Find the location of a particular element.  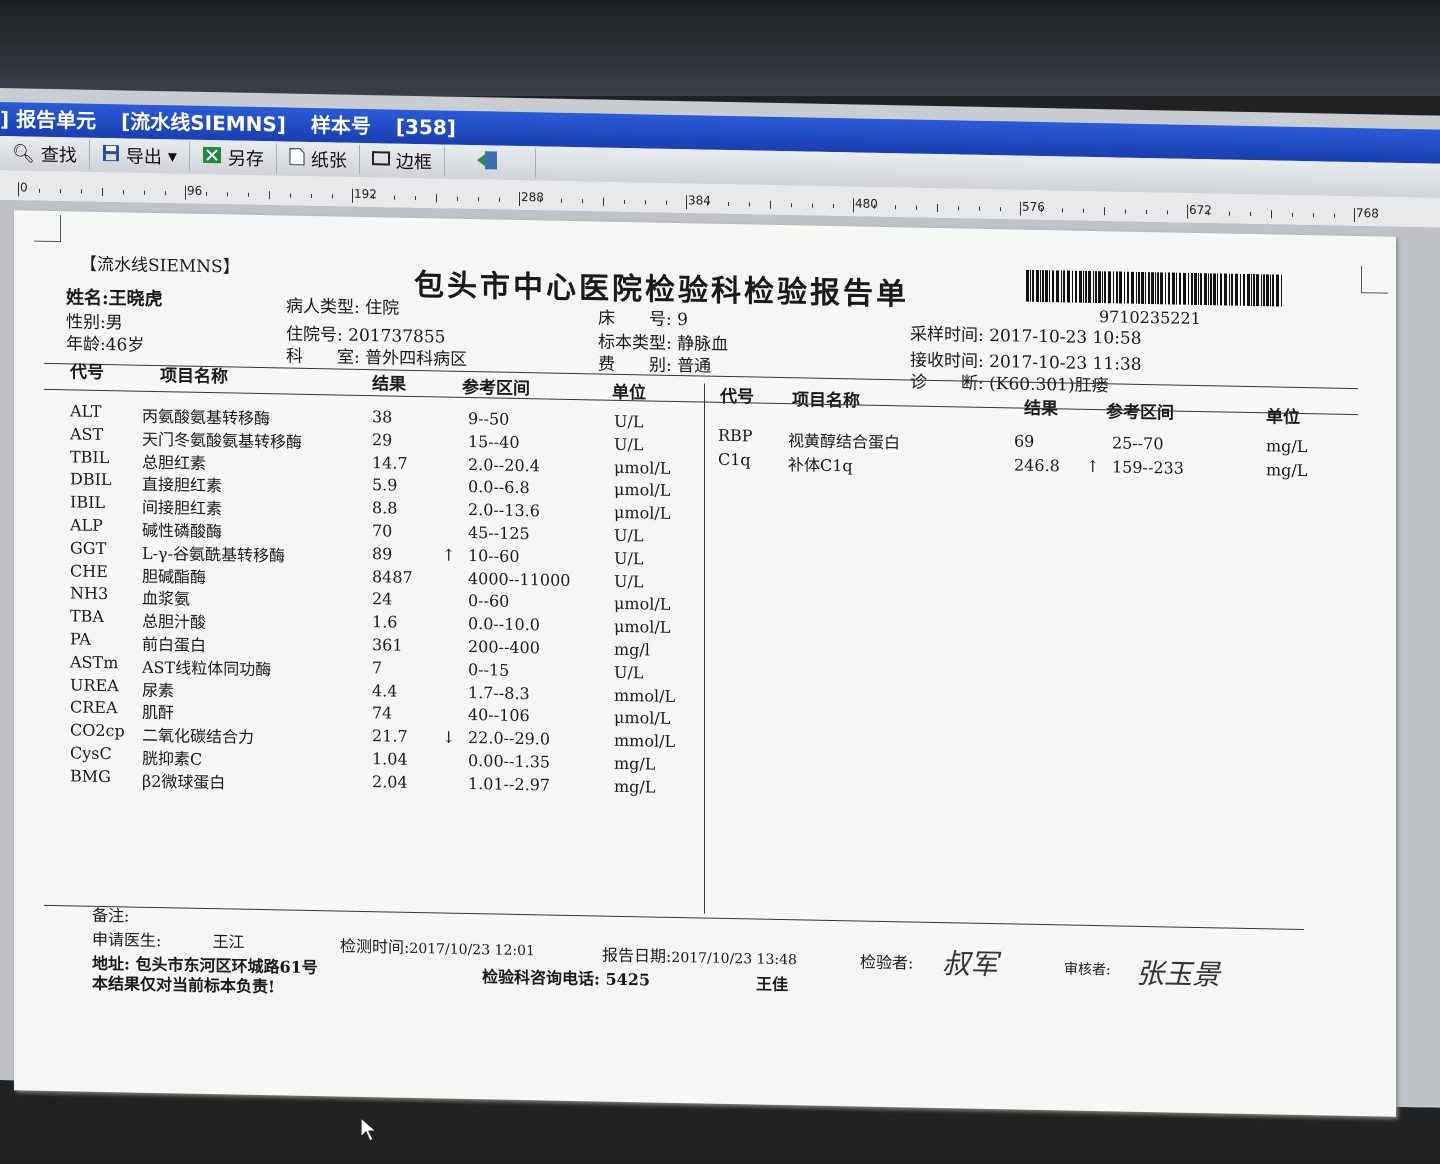

row-ref: 1.7--8.3 is located at coordinates (499, 692).